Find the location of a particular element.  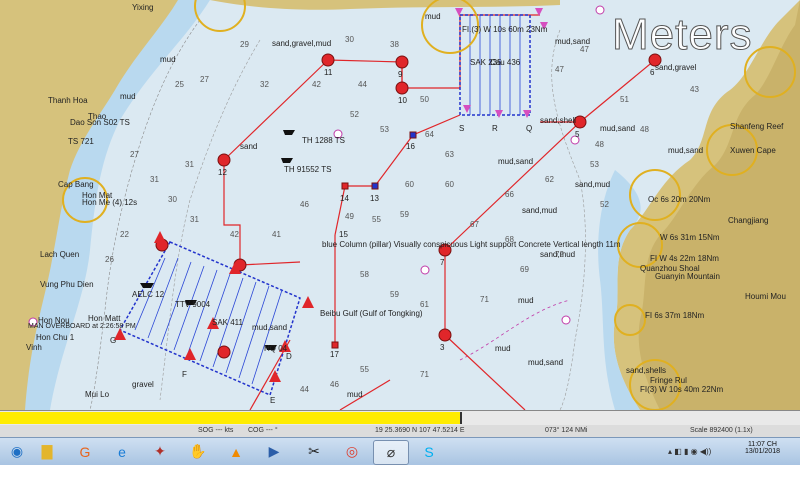

folder-icon: ▇ is located at coordinates (47, 451).